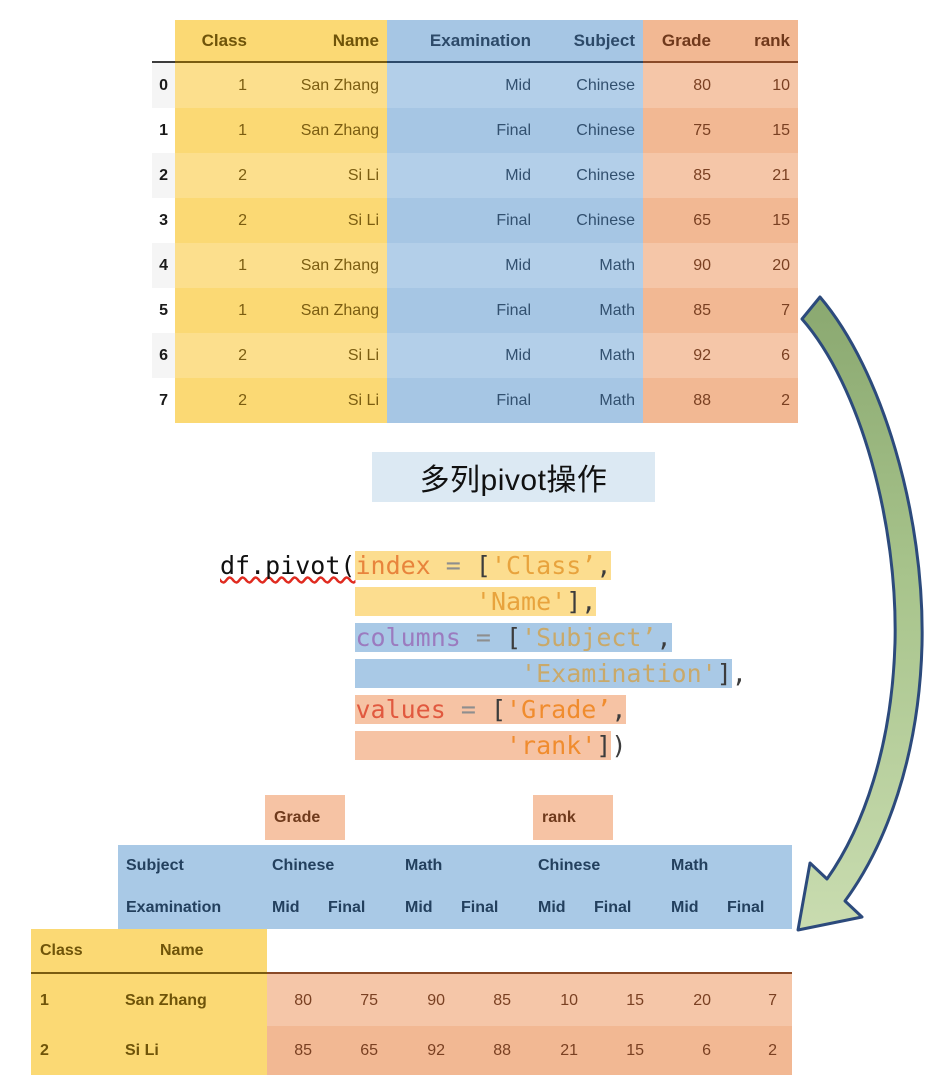 The image size is (942, 1076). What do you see at coordinates (702, 400) in the screenshot?
I see `table-cell-grade: 88` at bounding box center [702, 400].